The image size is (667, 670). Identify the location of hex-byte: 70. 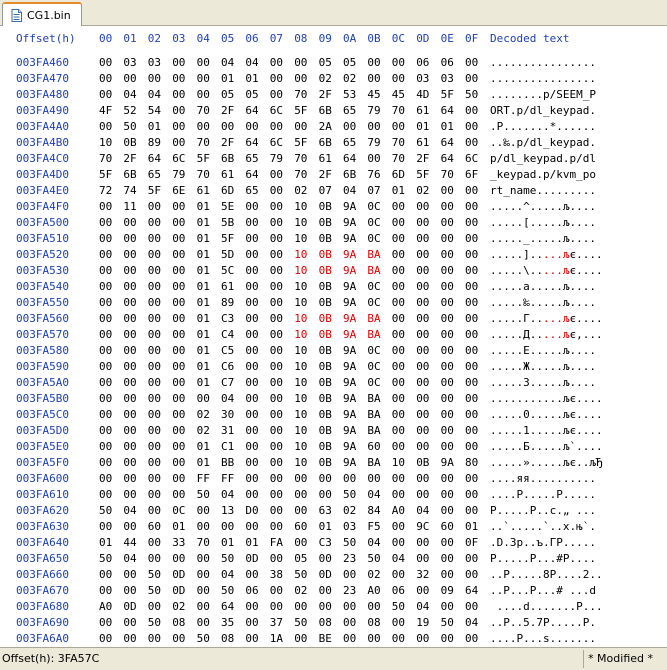
(203, 175).